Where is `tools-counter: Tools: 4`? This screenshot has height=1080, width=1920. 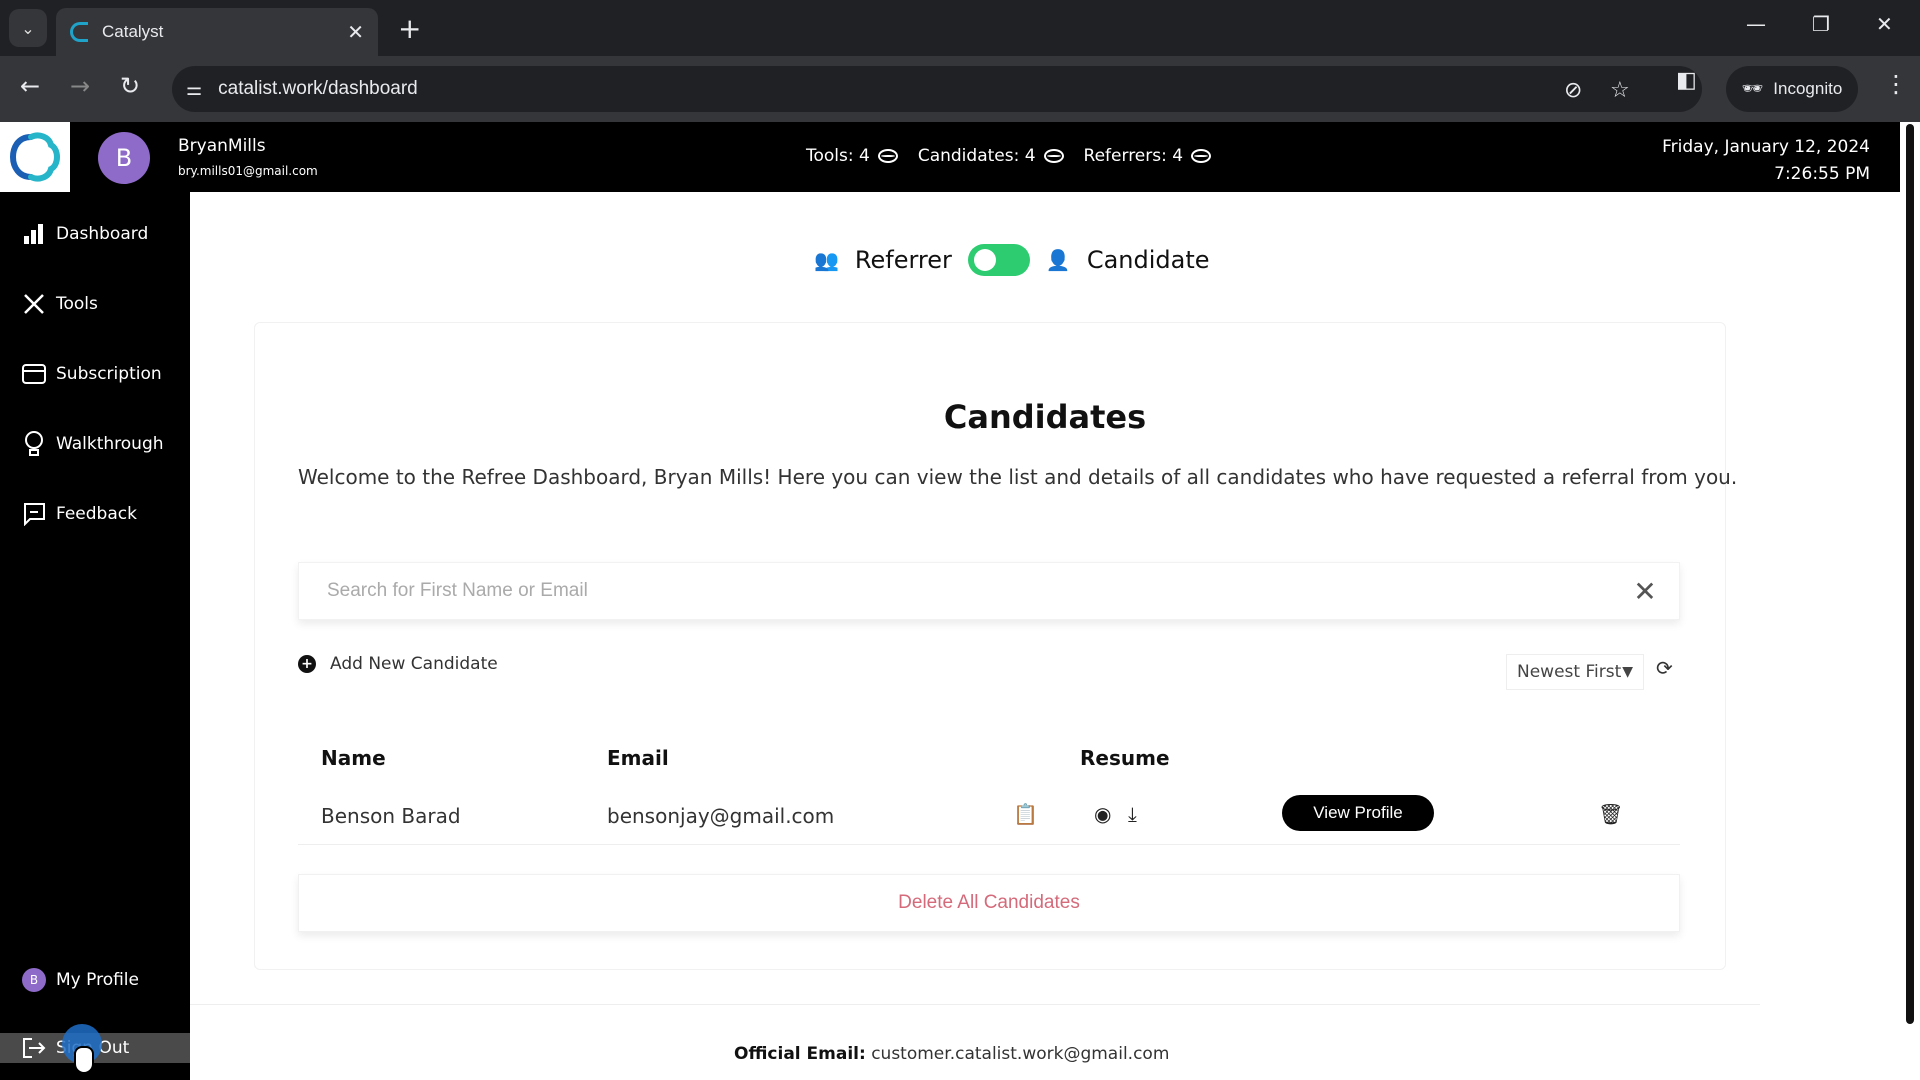
tools-counter: Tools: 4 is located at coordinates (852, 156).